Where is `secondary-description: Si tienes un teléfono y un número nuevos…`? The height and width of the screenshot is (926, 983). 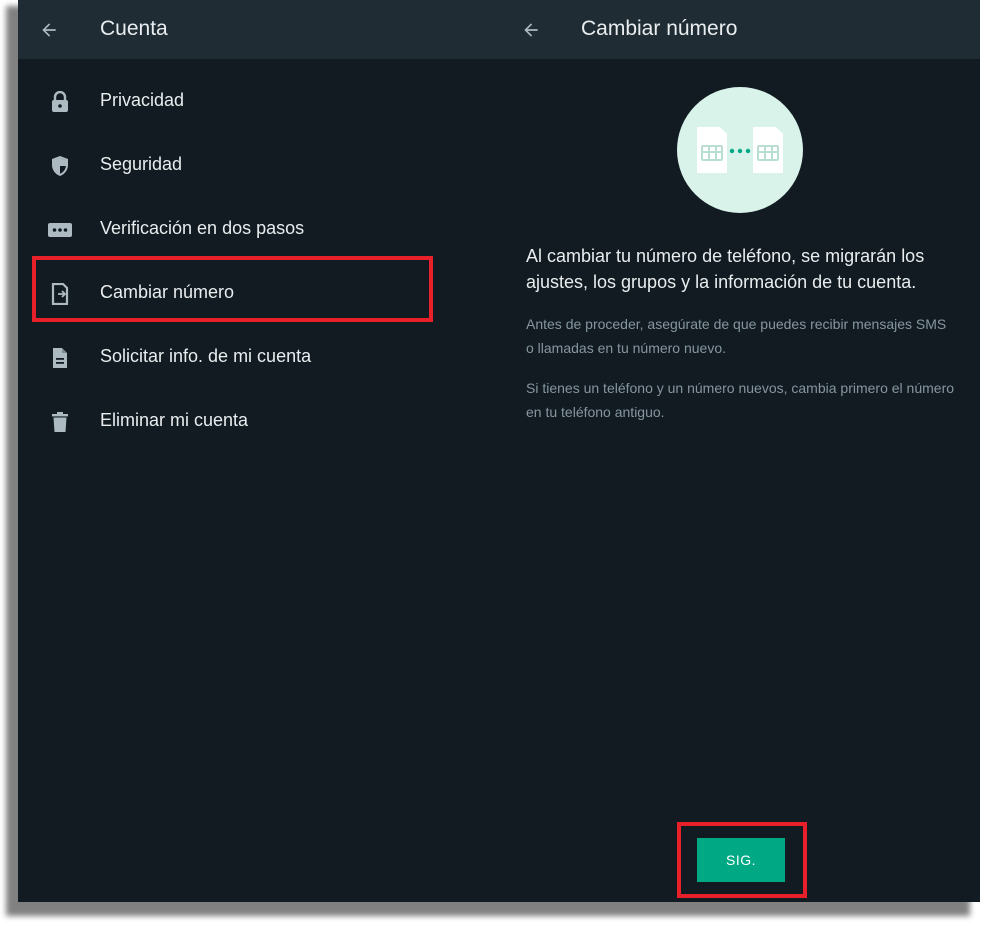
secondary-description: Si tienes un teléfono y un número nuevos… is located at coordinates (740, 400).